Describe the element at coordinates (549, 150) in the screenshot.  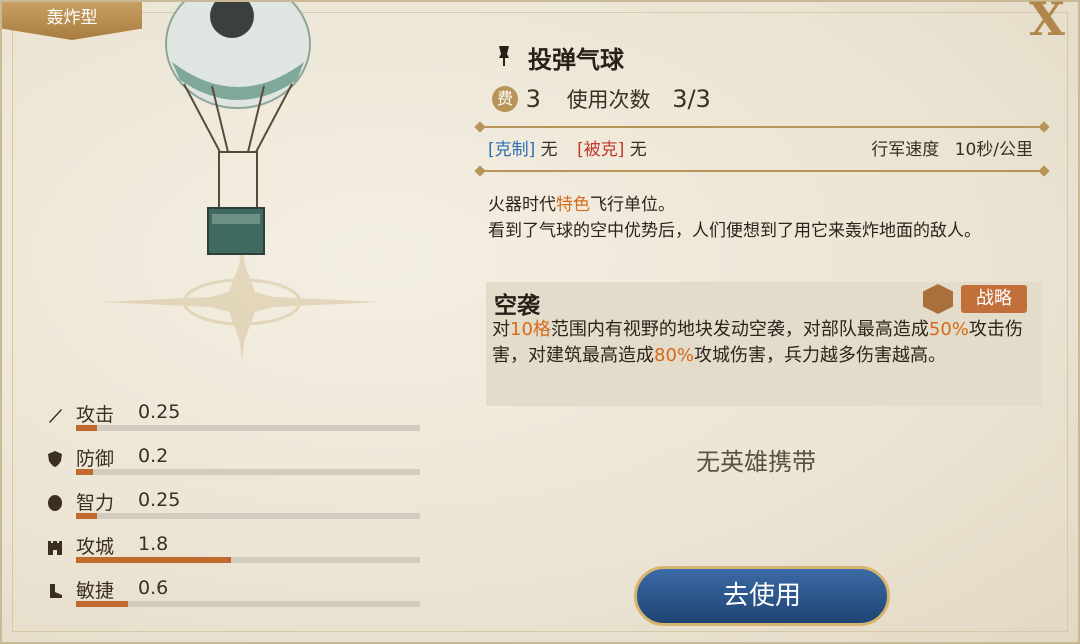
I see `counter-value: 无` at that location.